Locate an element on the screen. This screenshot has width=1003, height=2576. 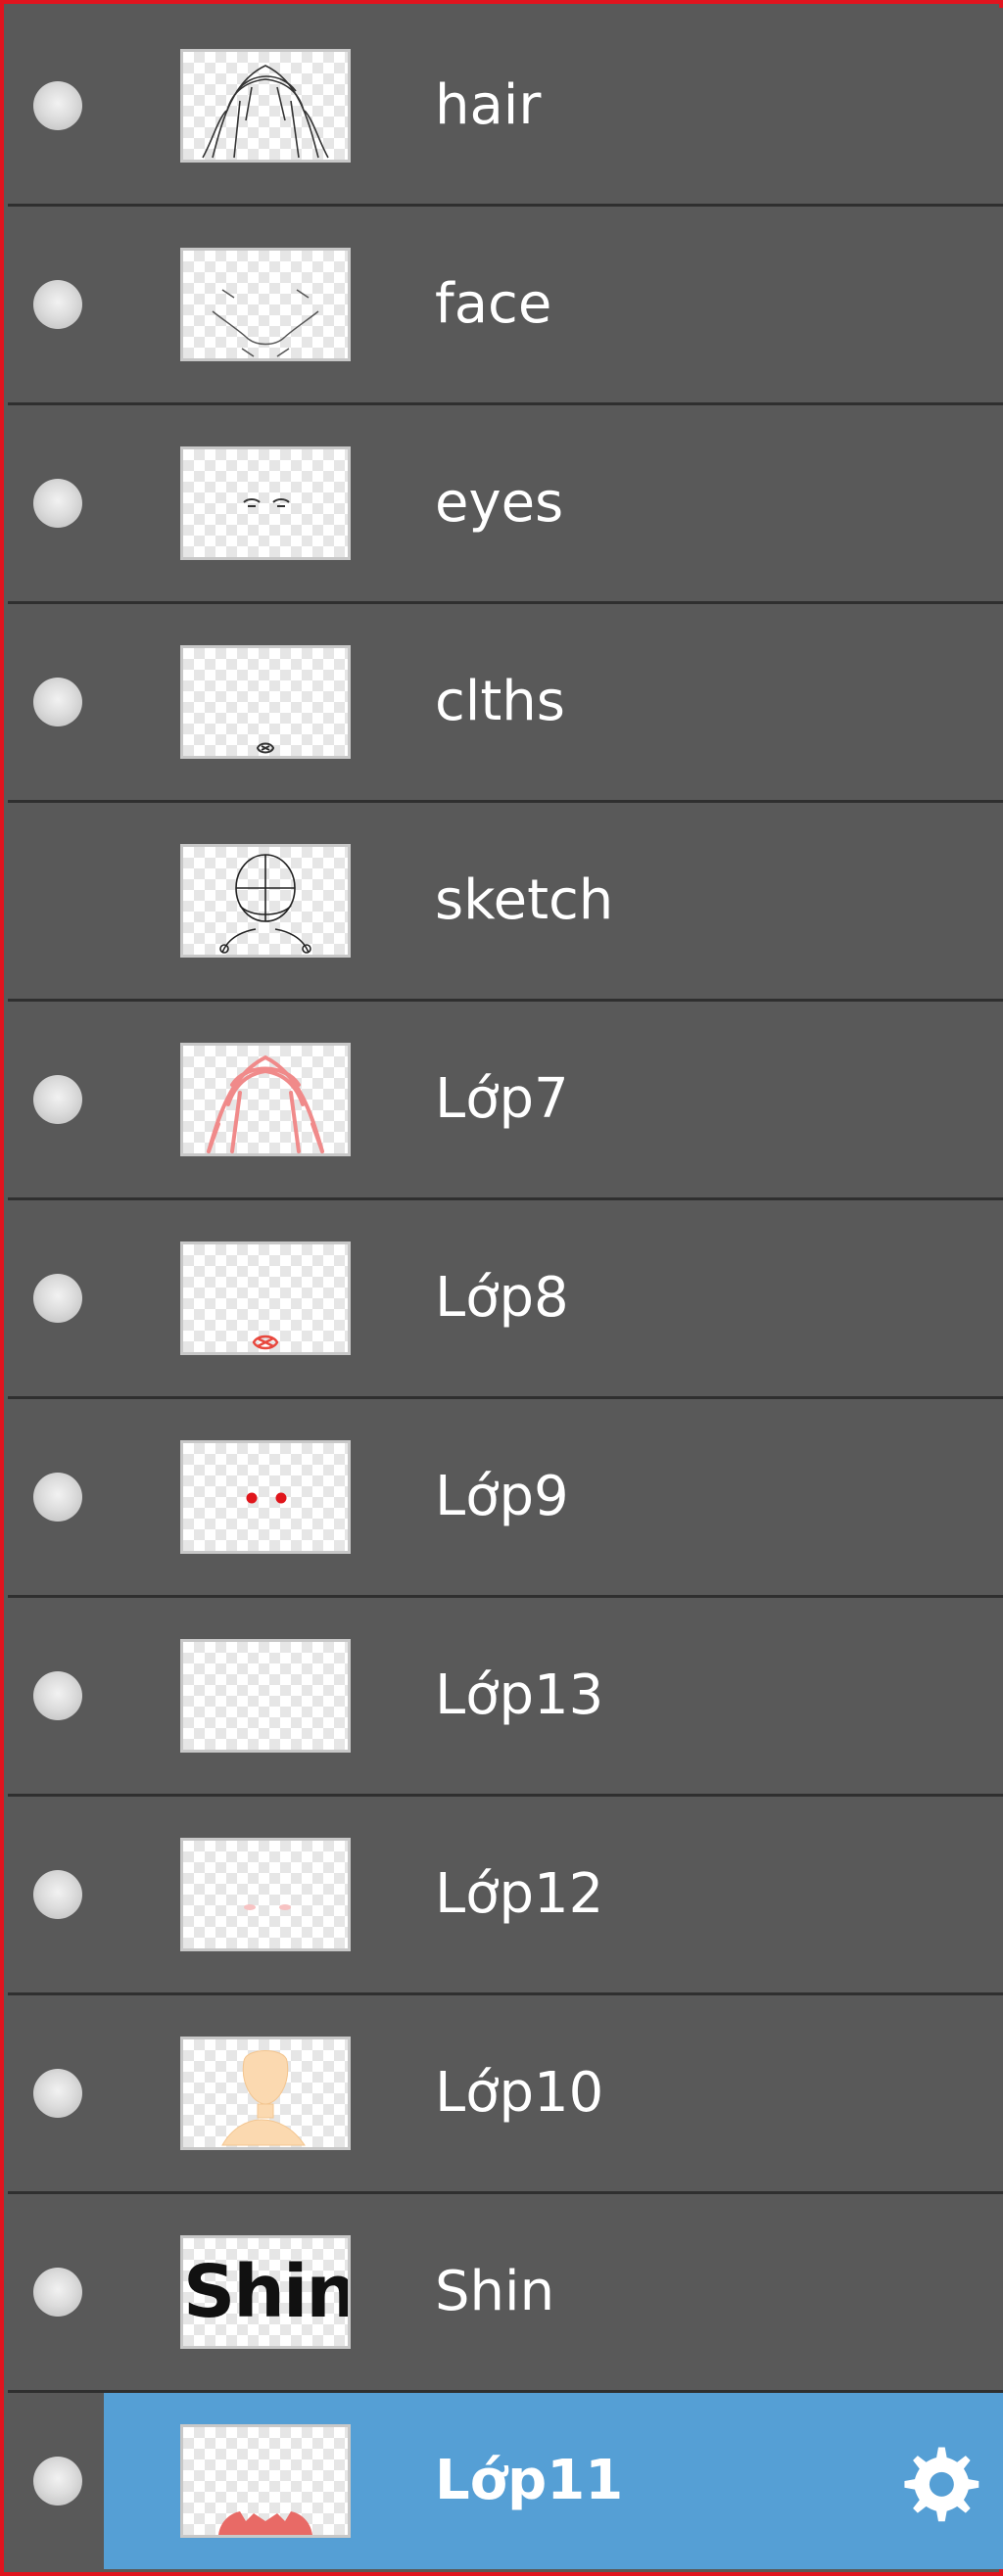
layer-row-Lớp7: Lớp7 is located at coordinates (505, 1101).